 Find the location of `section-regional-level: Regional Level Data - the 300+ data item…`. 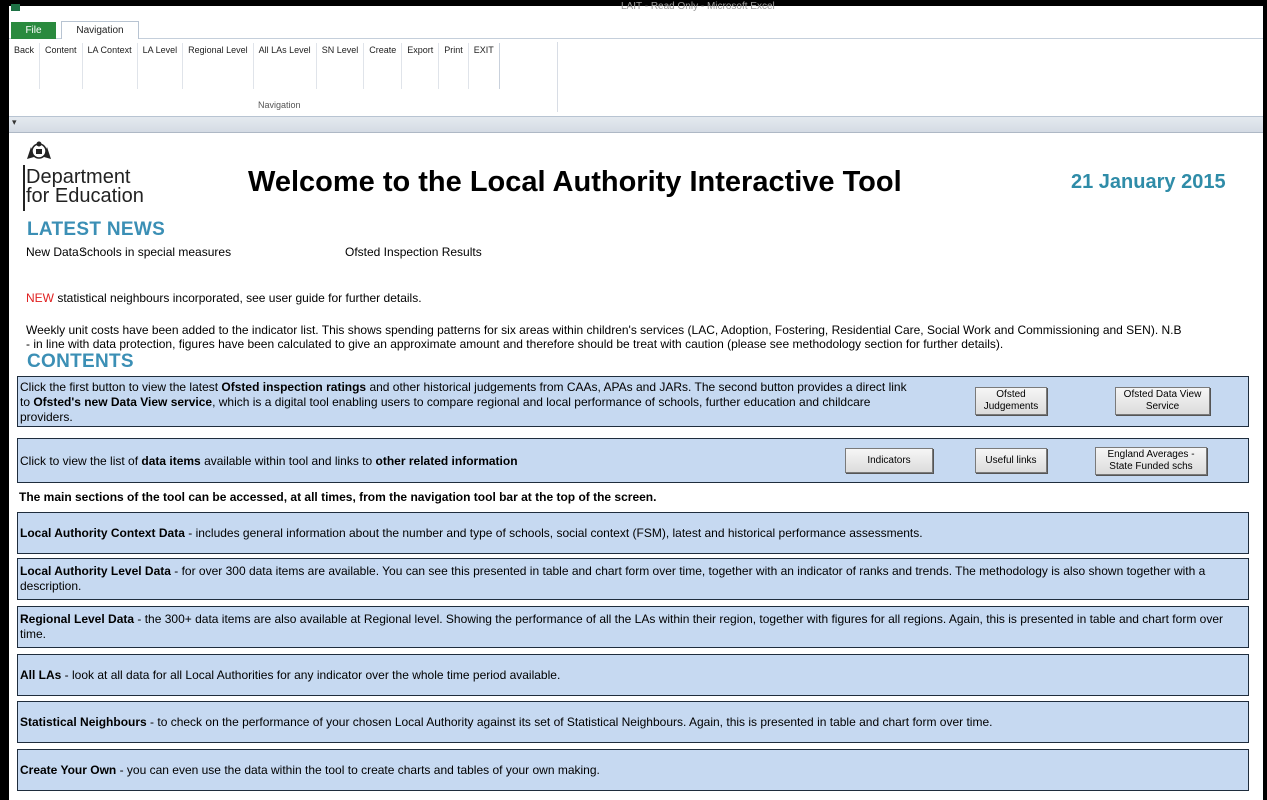

section-regional-level: Regional Level Data - the 300+ data item… is located at coordinates (633, 627).